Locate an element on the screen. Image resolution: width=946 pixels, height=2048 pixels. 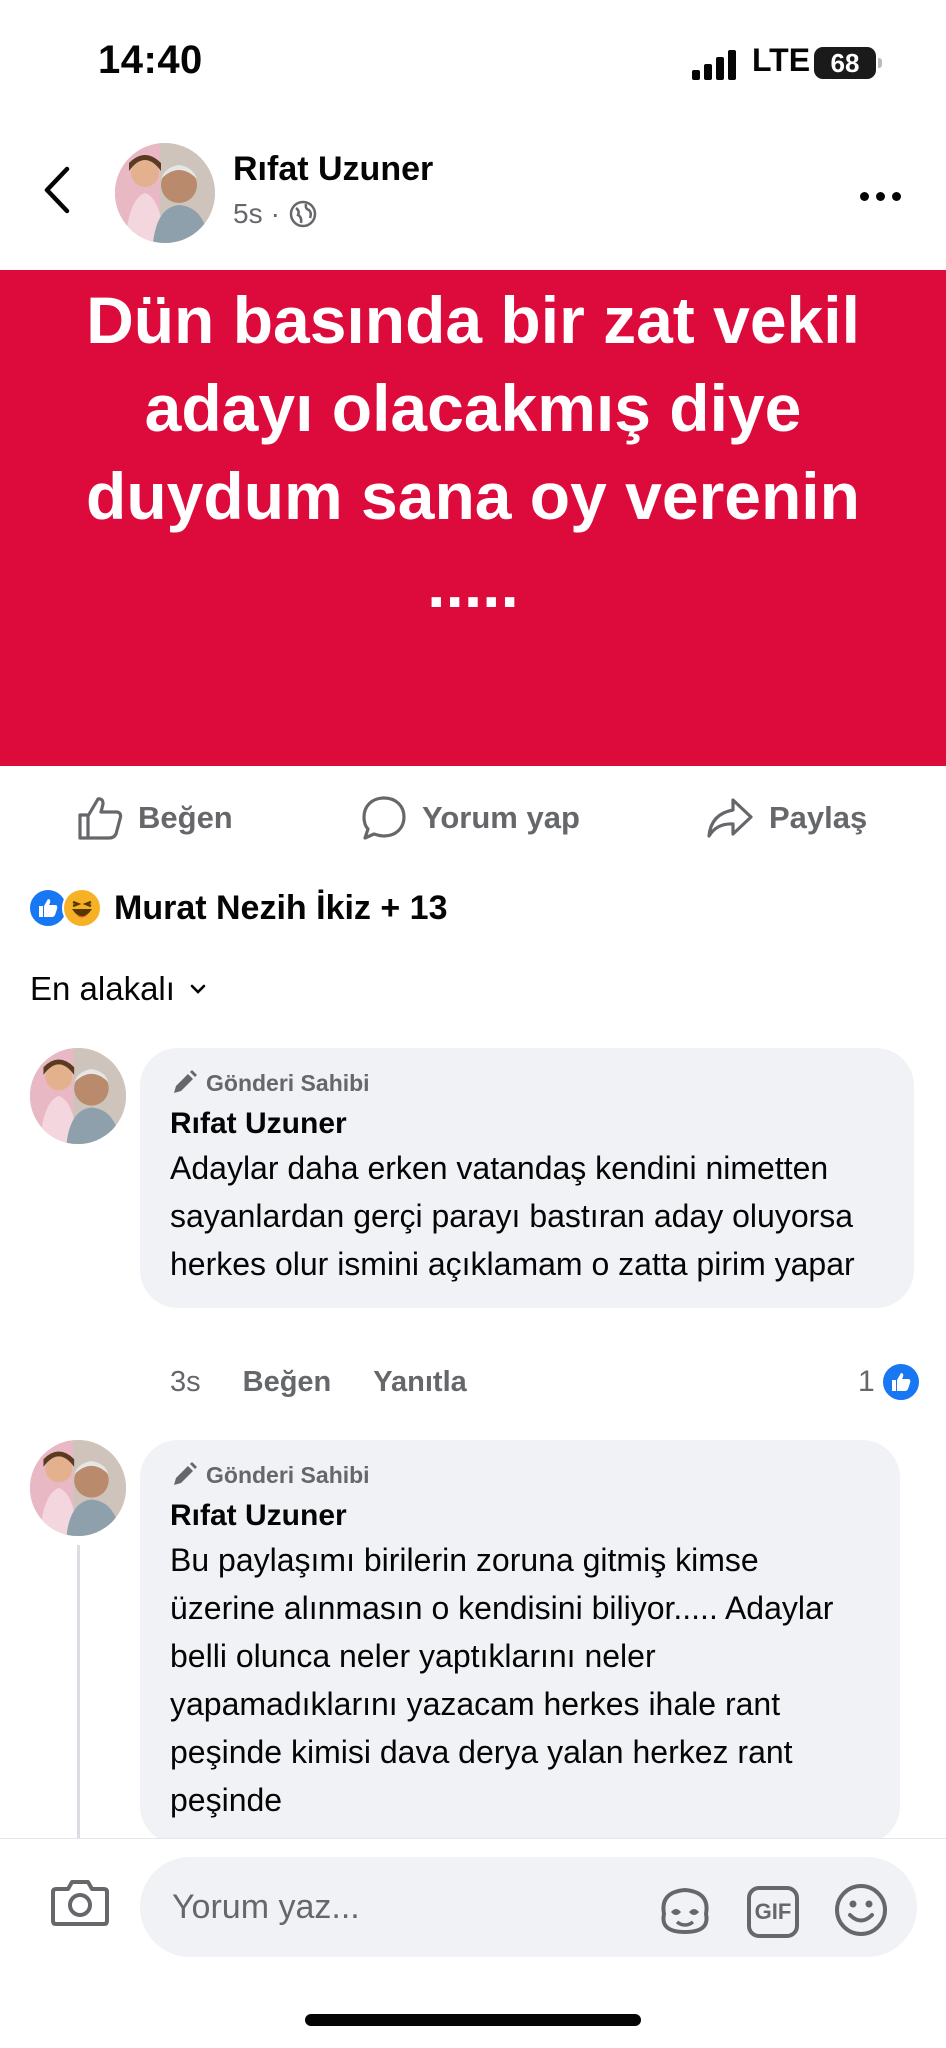
battery-icon: 68 is located at coordinates (848, 63).